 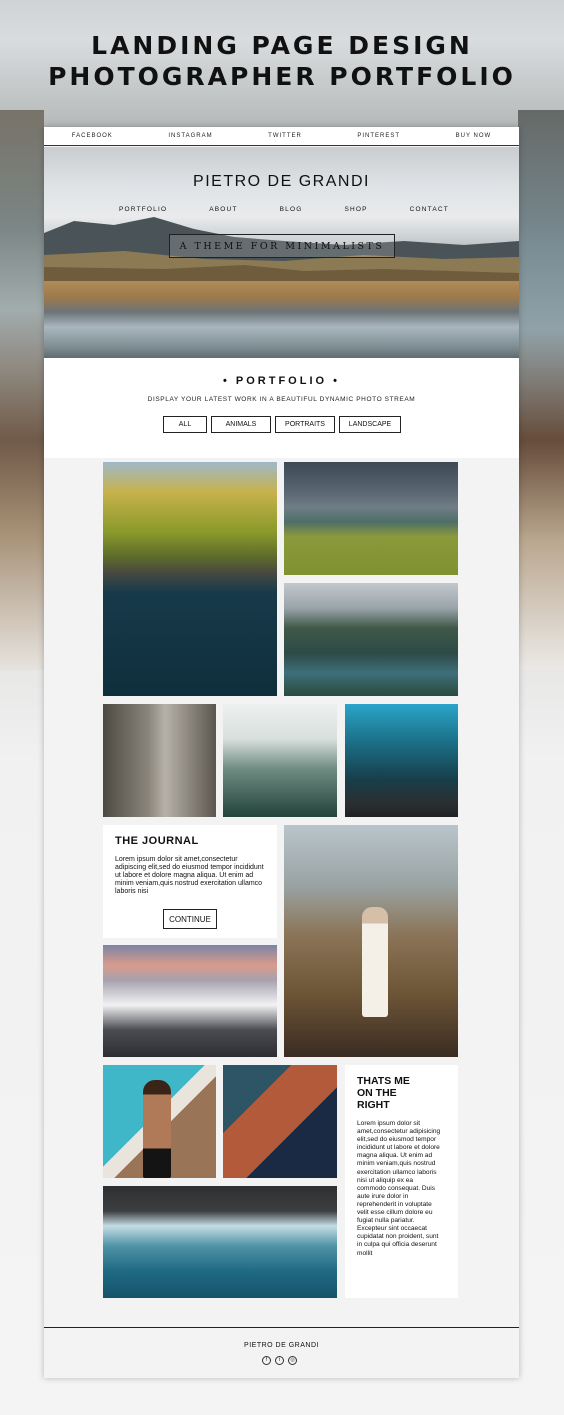 I want to click on banner-line-1: LANDING PAGE DESIGN, so click(x=282, y=45).